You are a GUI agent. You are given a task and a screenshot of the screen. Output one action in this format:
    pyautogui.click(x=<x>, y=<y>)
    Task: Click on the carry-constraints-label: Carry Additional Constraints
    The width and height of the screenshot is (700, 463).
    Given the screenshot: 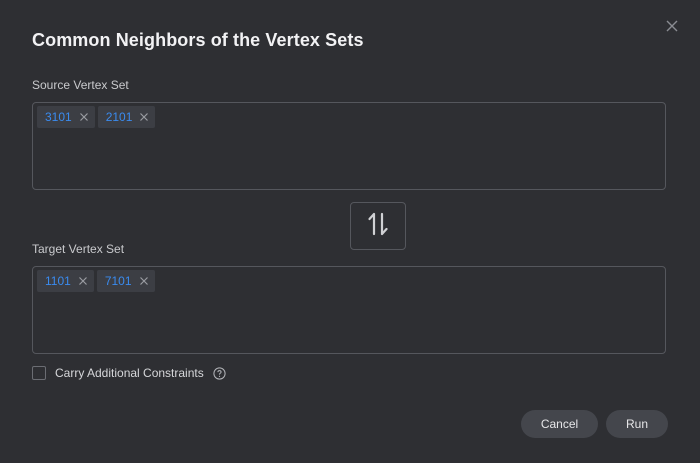 What is the action you would take?
    pyautogui.click(x=129, y=373)
    